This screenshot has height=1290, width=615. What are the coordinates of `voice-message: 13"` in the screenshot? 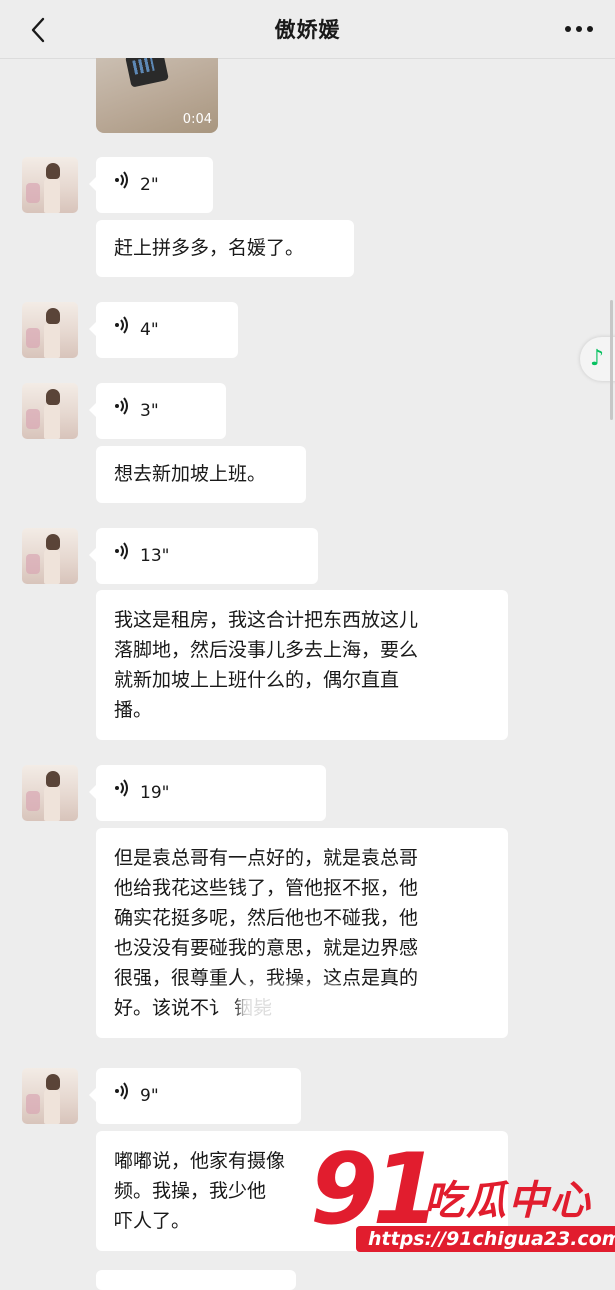 It's located at (203, 556).